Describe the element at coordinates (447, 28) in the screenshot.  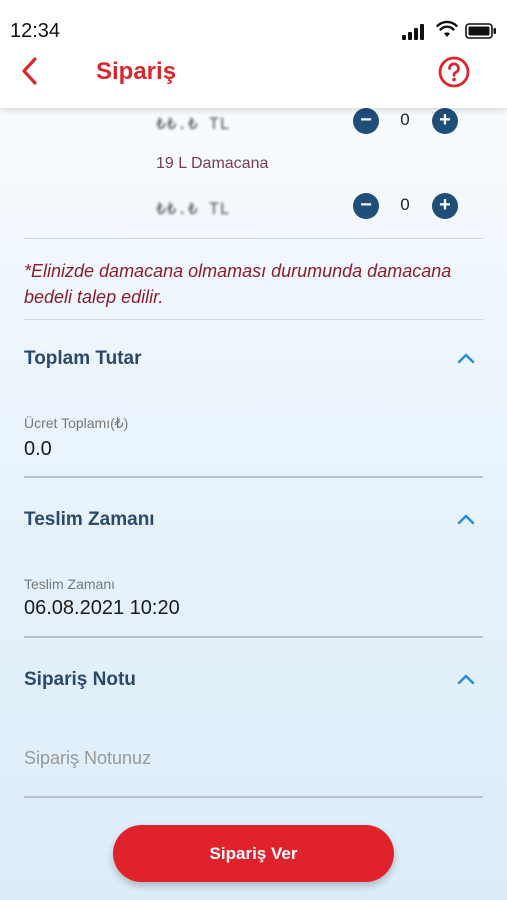
I see `wifi-icon` at that location.